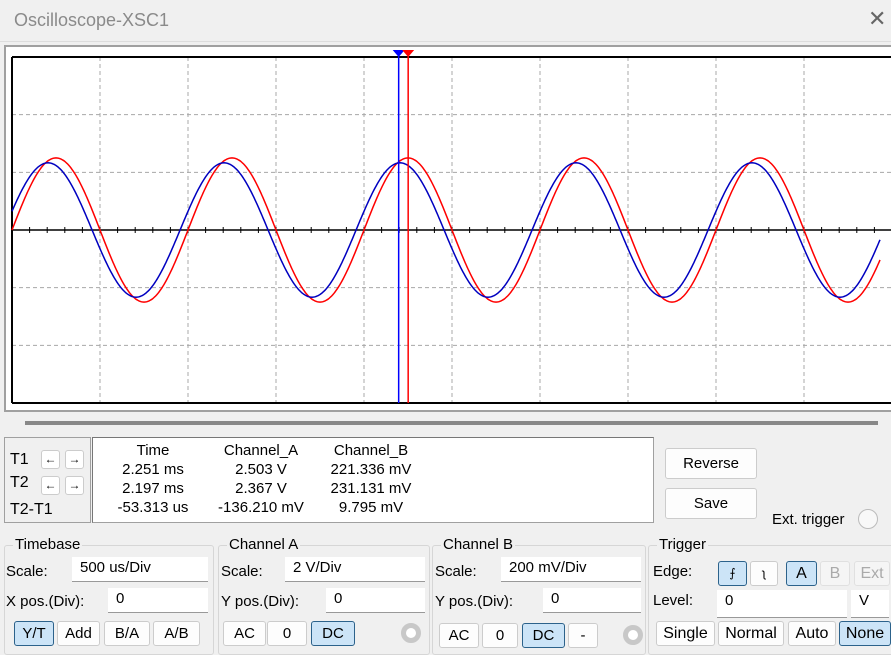  I want to click on xpos-label: X pos.(Div):, so click(45, 601).